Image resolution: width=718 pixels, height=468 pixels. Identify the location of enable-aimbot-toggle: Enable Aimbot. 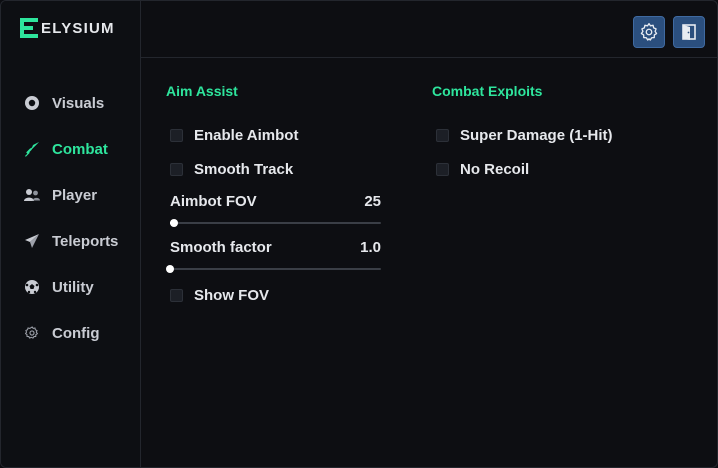
(234, 135).